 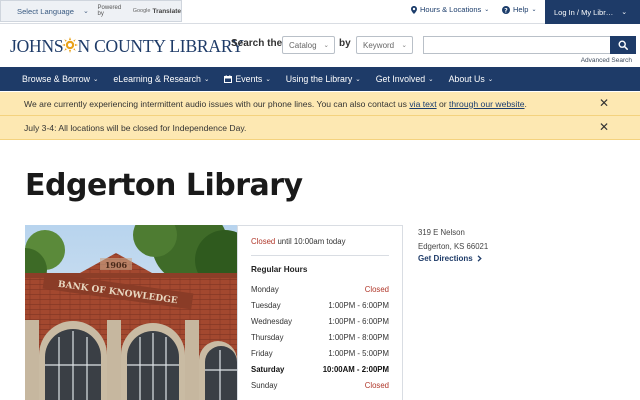 What do you see at coordinates (379, 45) in the screenshot?
I see `search-field-value: Keyword` at bounding box center [379, 45].